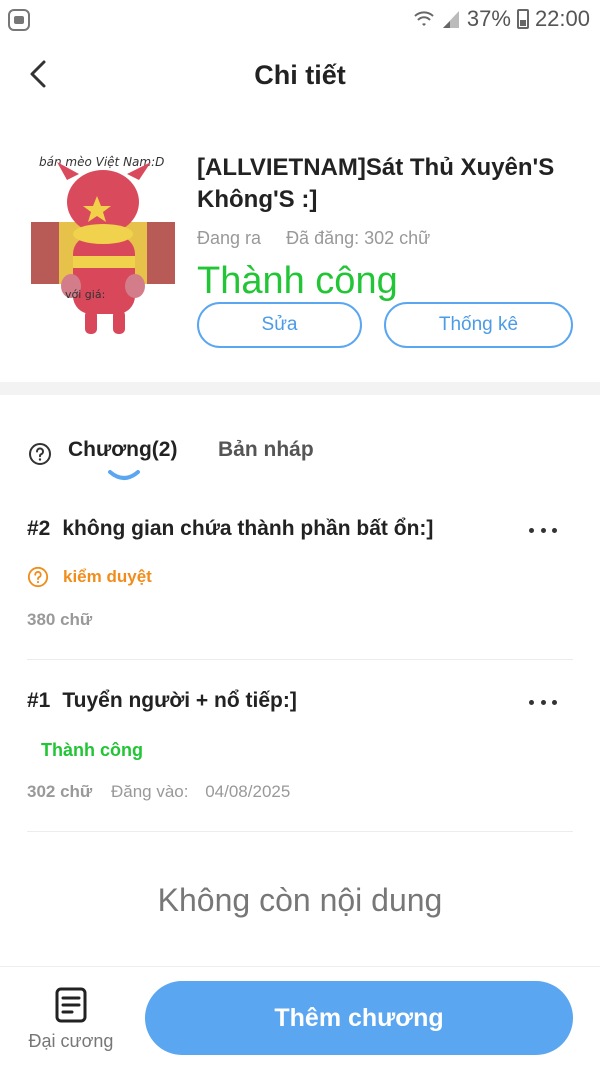 The height and width of the screenshot is (1067, 600). I want to click on tab-chapters: Chương(2), so click(122, 450).